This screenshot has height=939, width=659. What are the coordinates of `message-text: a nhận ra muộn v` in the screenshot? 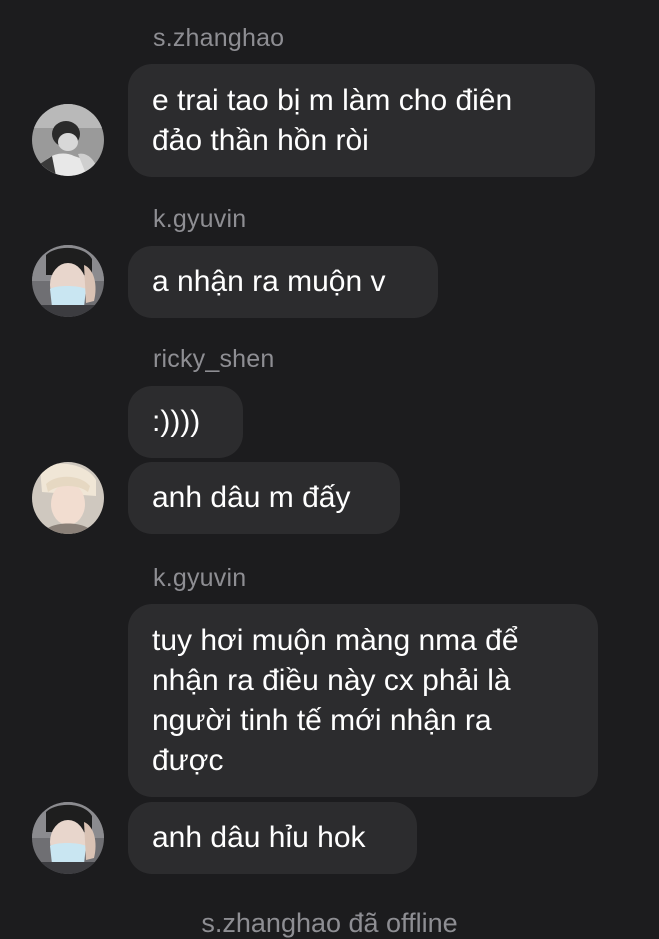 It's located at (269, 281).